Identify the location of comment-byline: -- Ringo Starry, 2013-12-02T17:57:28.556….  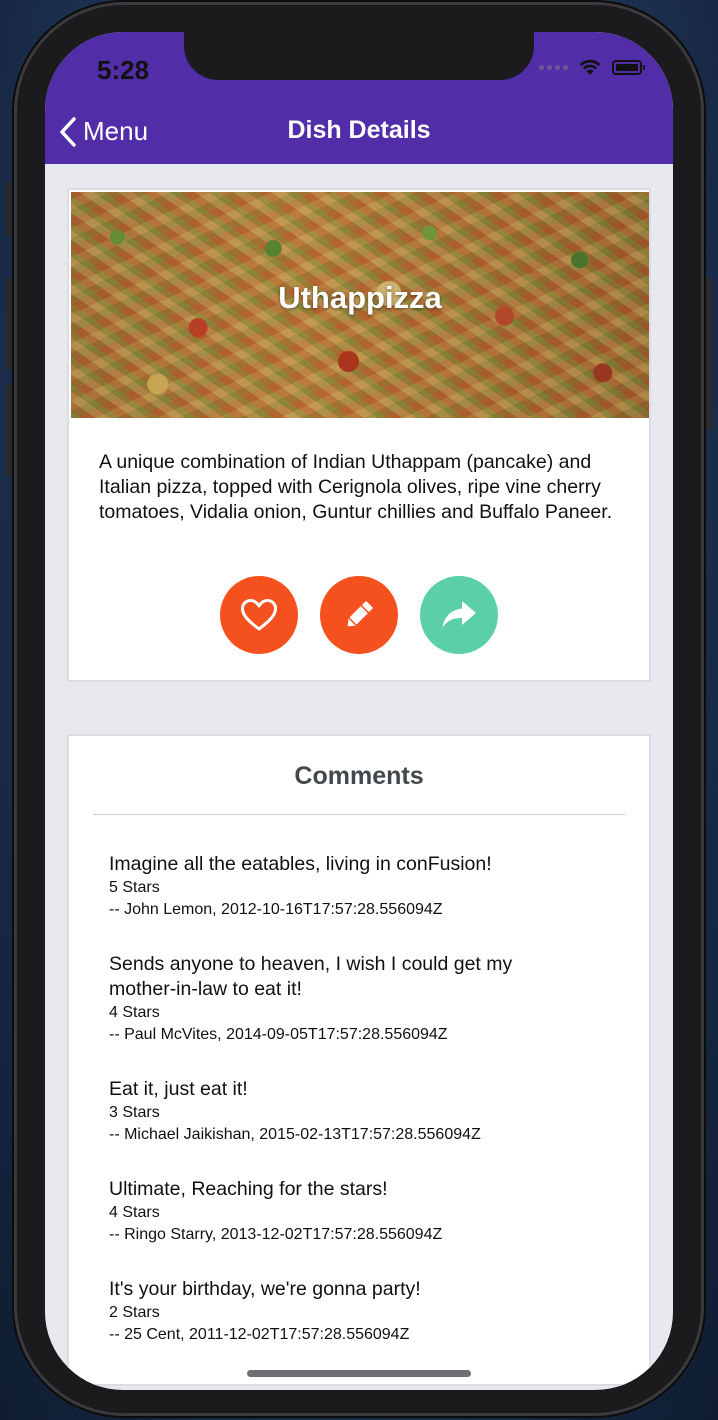
(276, 1234).